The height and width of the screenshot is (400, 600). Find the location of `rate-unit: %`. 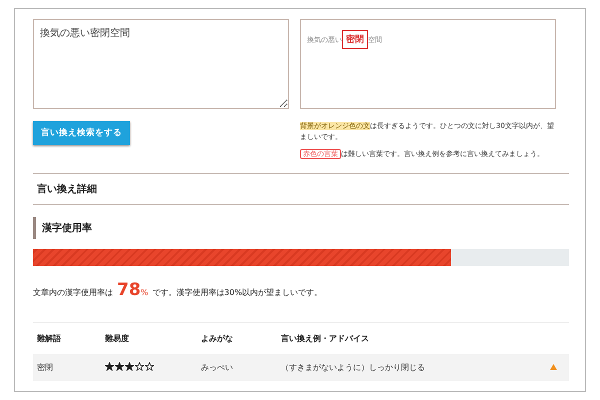

rate-unit: % is located at coordinates (144, 292).